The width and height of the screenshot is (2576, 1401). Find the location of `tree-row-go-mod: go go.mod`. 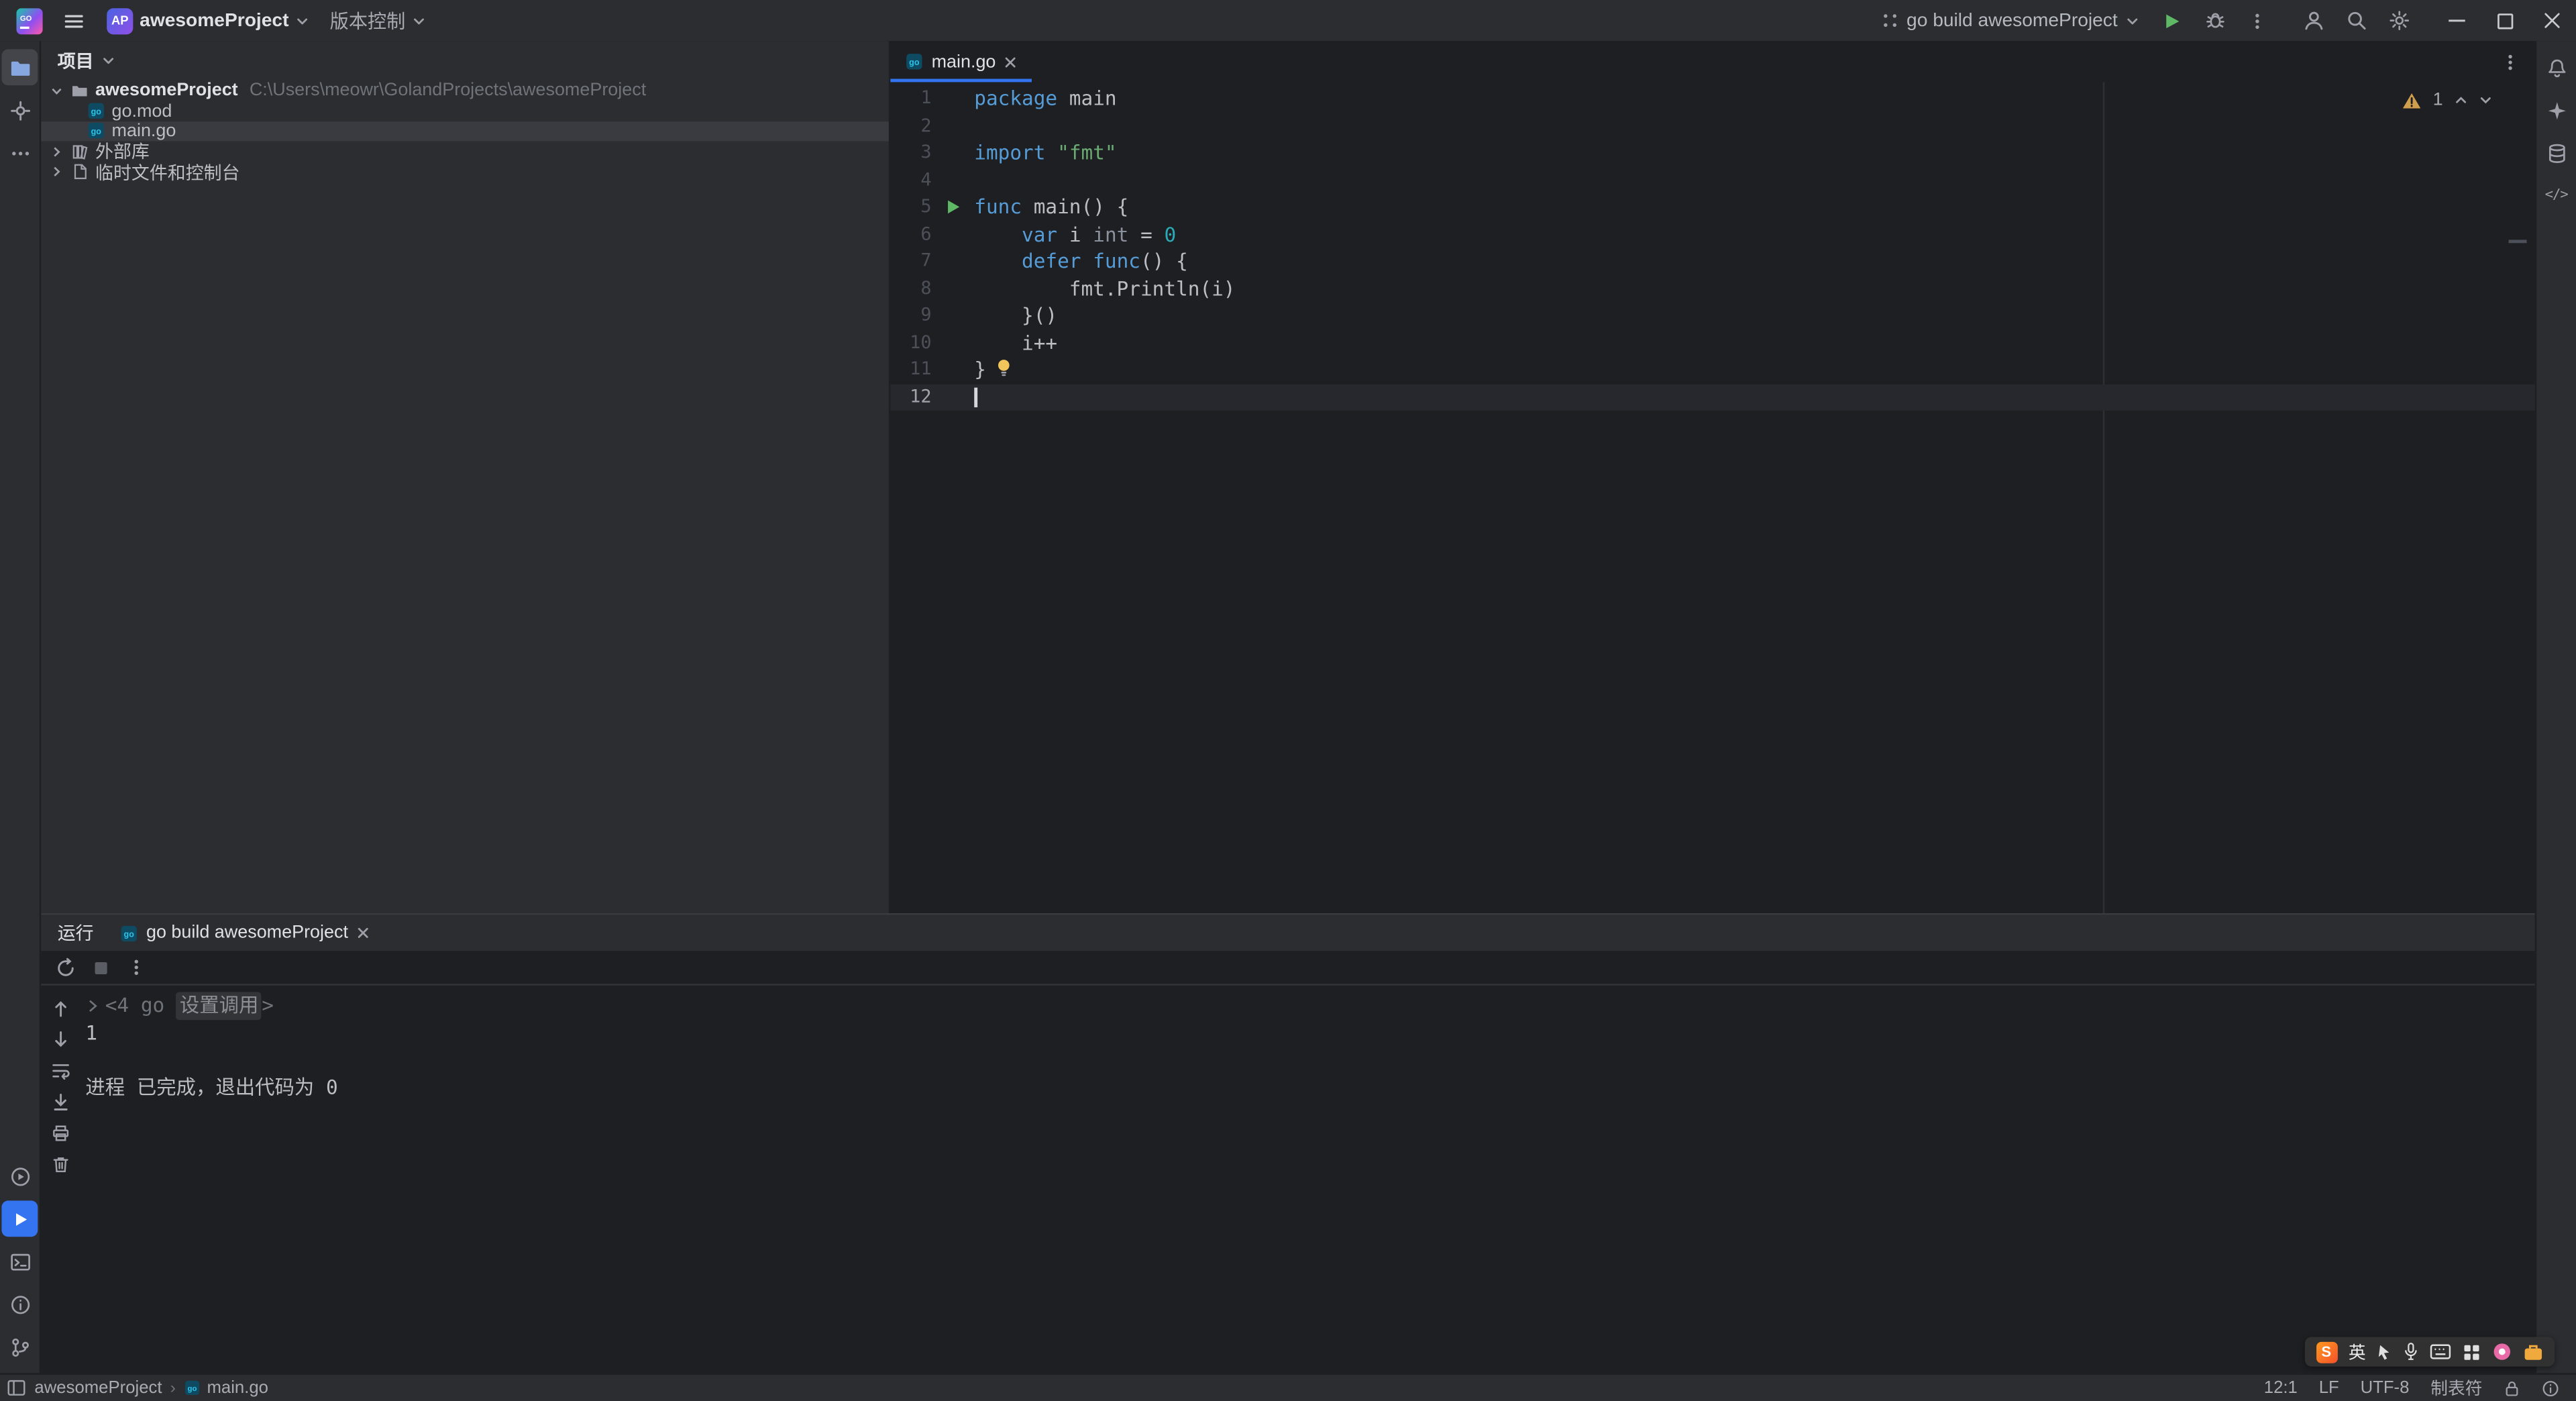

tree-row-go-mod: go go.mod is located at coordinates (465, 111).